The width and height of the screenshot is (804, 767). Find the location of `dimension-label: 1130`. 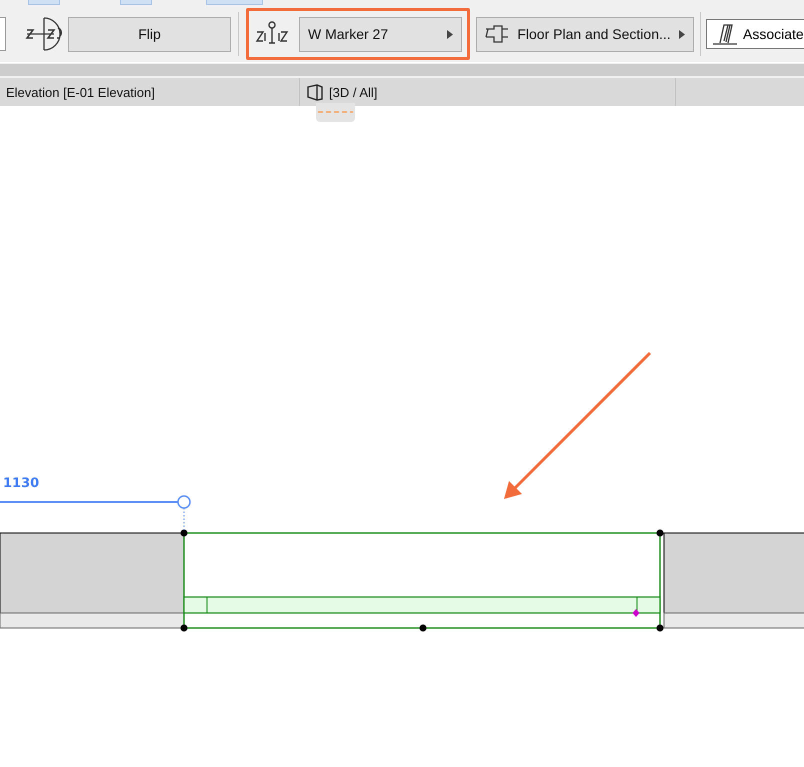

dimension-label: 1130 is located at coordinates (21, 483).